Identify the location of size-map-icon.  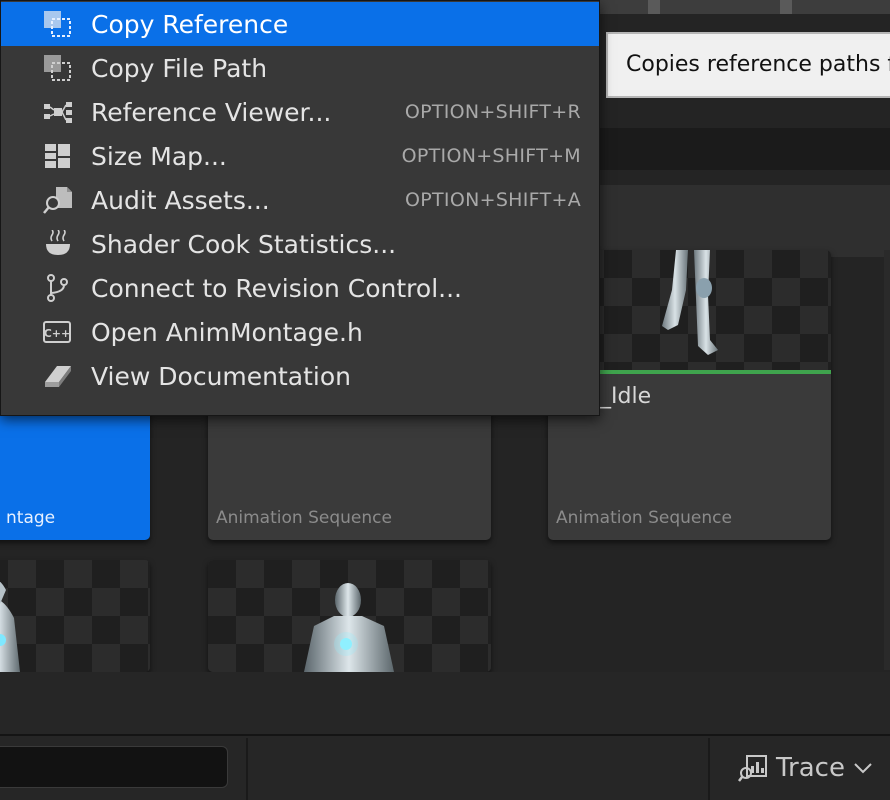
(57, 156).